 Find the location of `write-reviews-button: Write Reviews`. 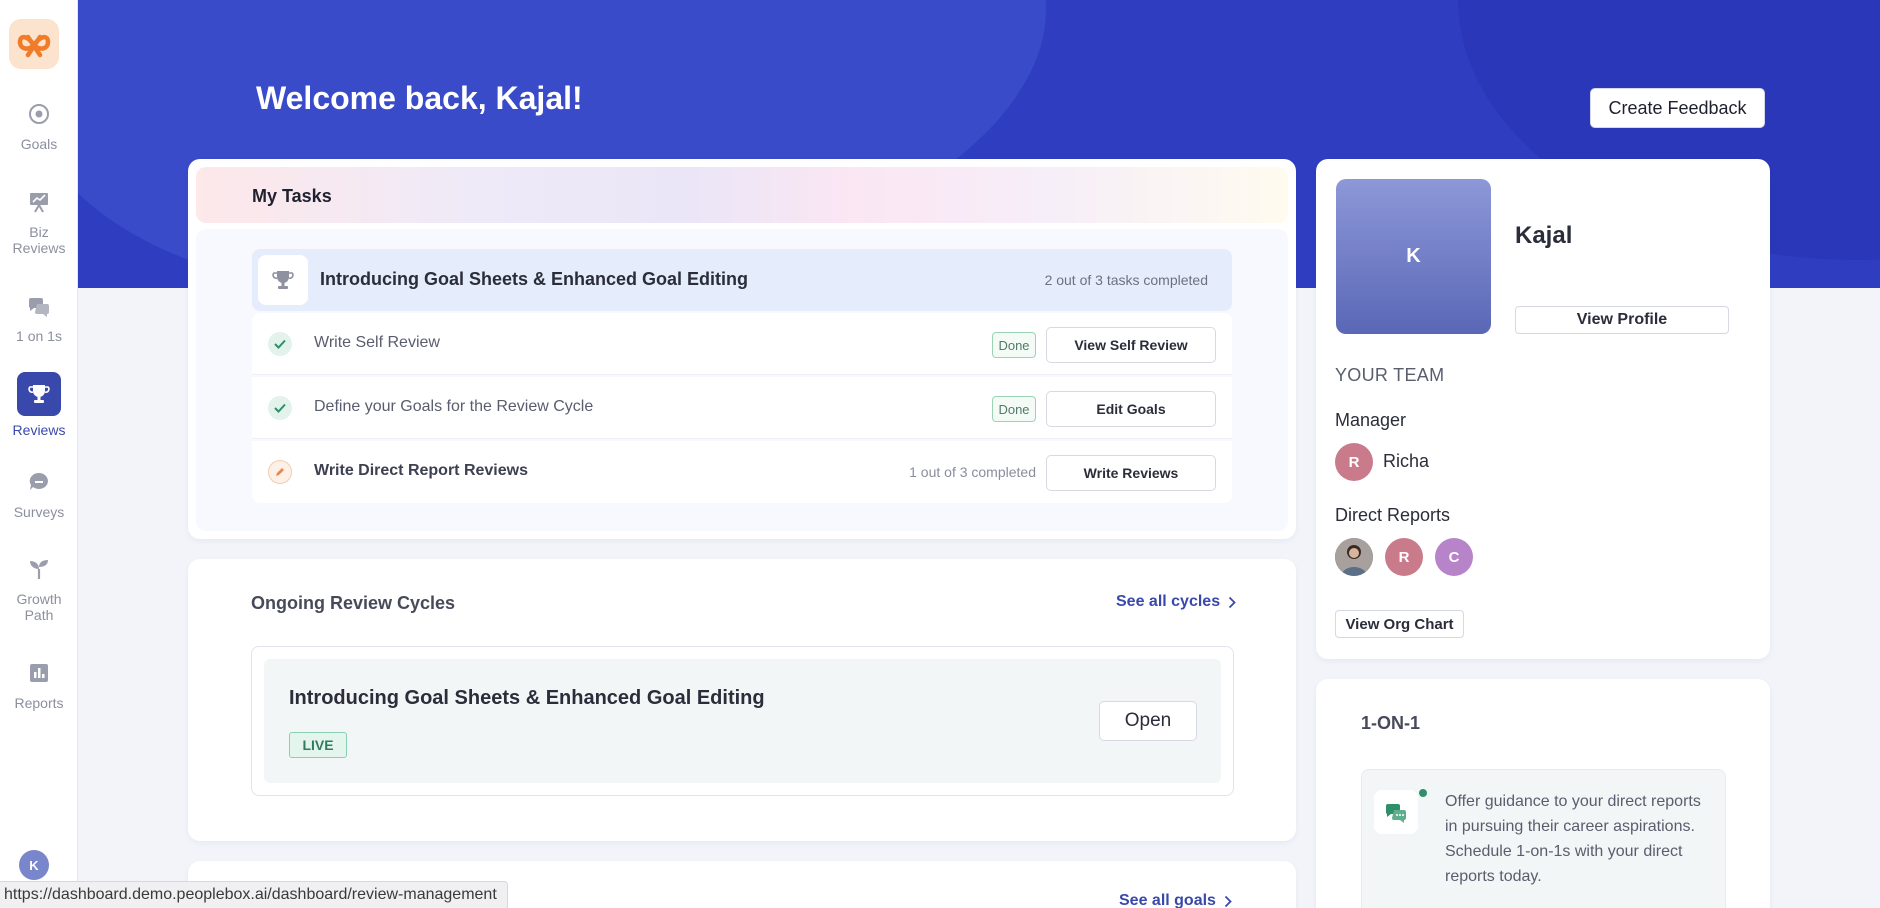

write-reviews-button: Write Reviews is located at coordinates (1131, 473).